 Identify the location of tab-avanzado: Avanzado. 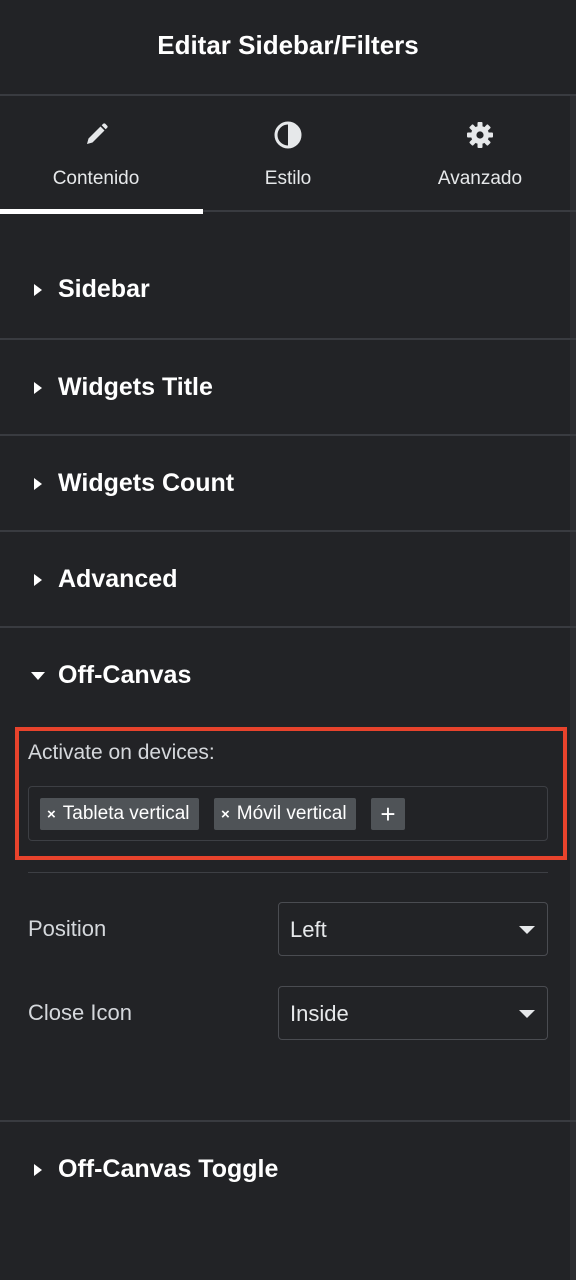
(480, 154).